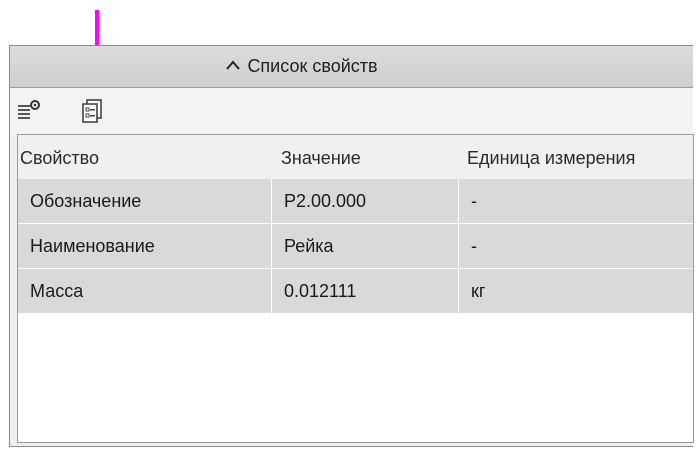 This screenshot has width=696, height=451. Describe the element at coordinates (365, 201) in the screenshot. I see `cell-value: Р2.00.000` at that location.